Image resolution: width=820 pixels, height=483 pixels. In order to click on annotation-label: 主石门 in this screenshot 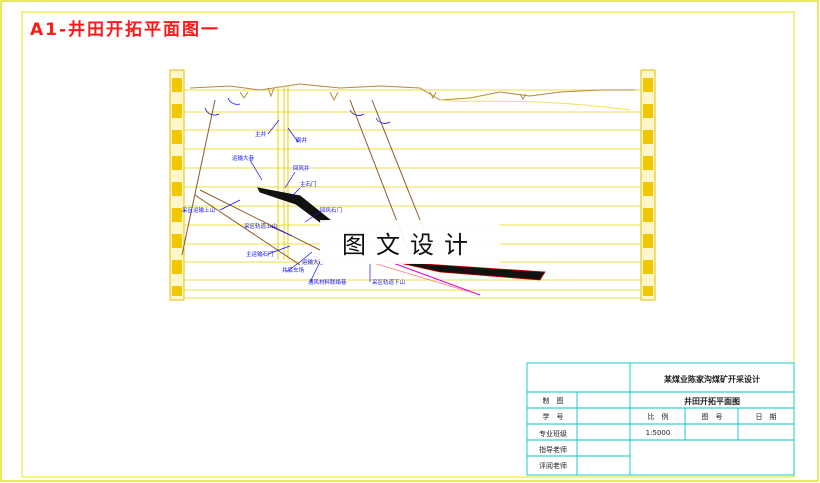, I will do `click(308, 184)`.